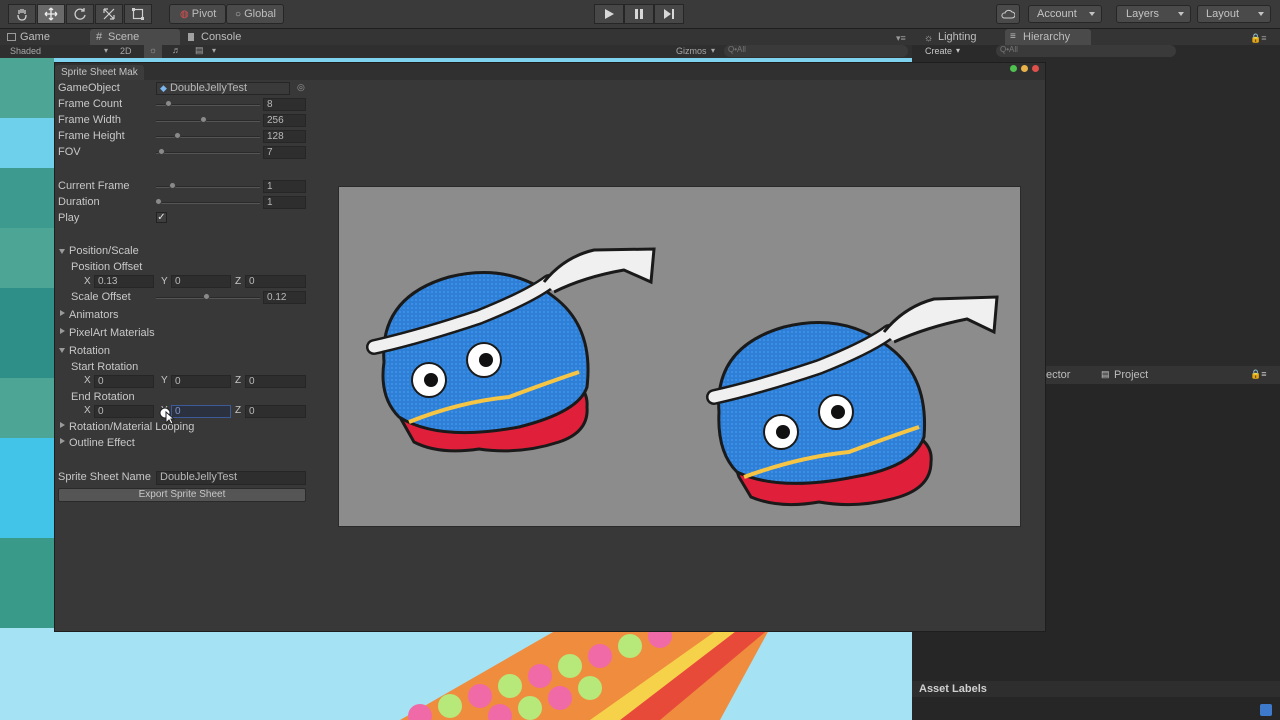 The height and width of the screenshot is (720, 1280). Describe the element at coordinates (89, 120) in the screenshot. I see `frame-width-label: Frame Width` at that location.